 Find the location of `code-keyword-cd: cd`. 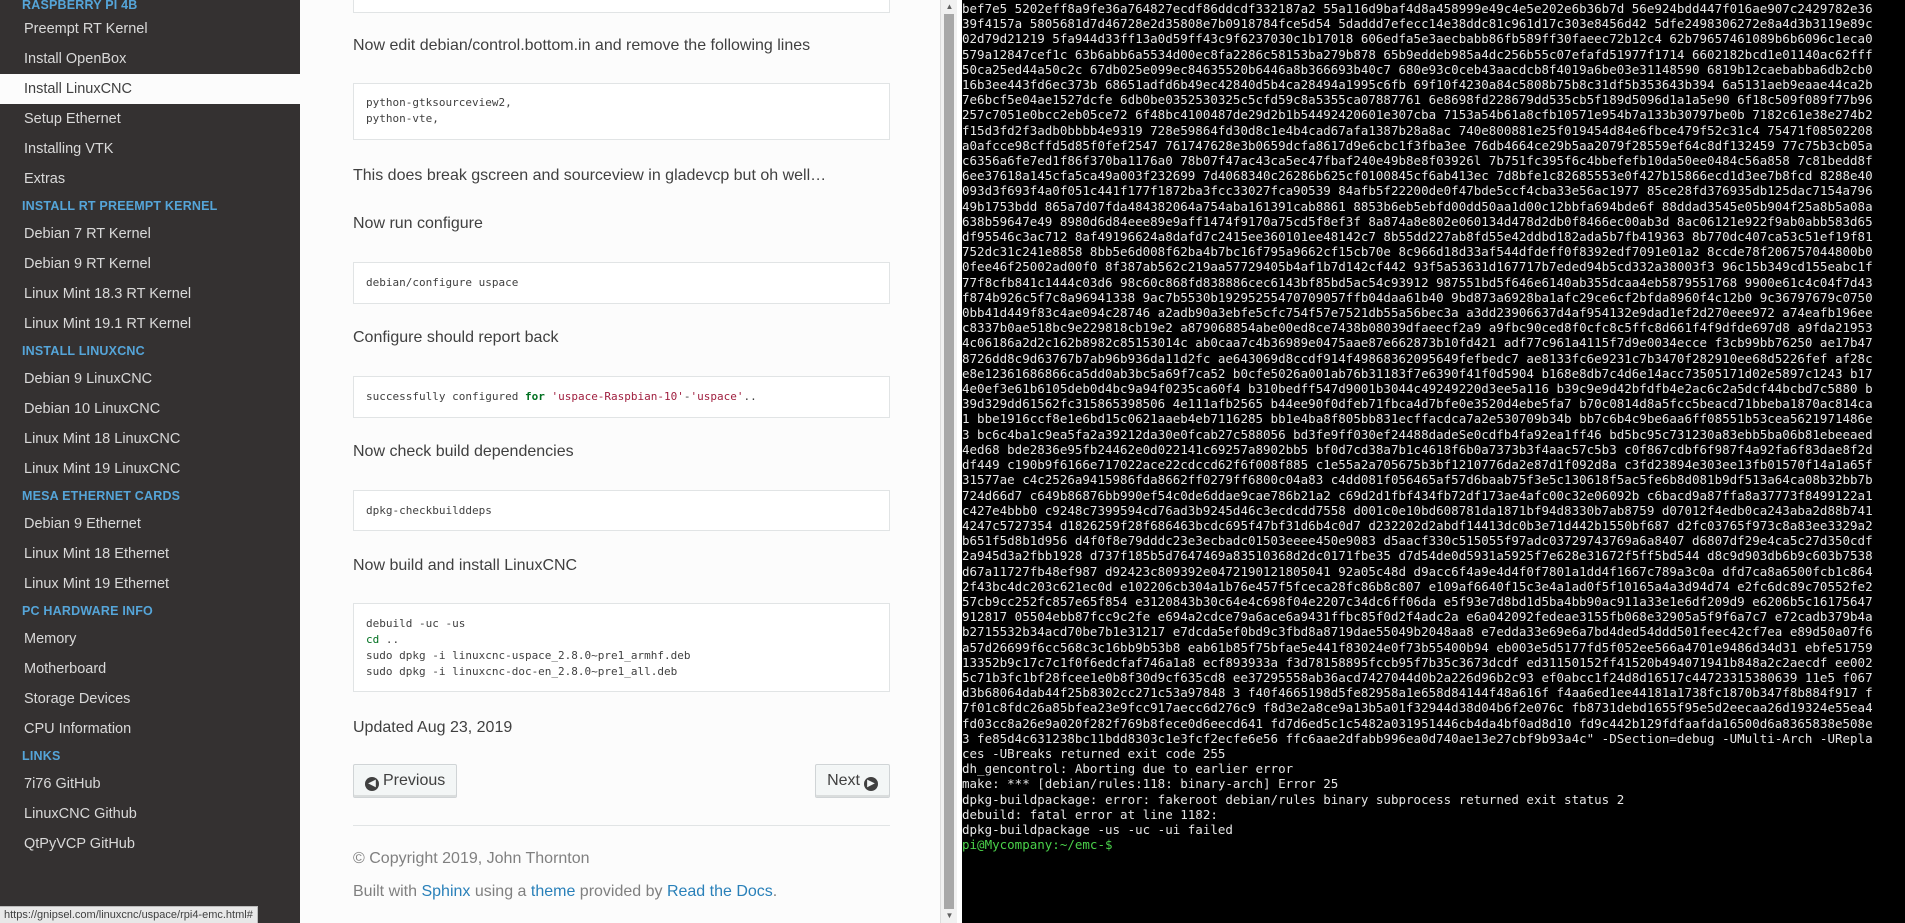

code-keyword-cd: cd is located at coordinates (373, 639).